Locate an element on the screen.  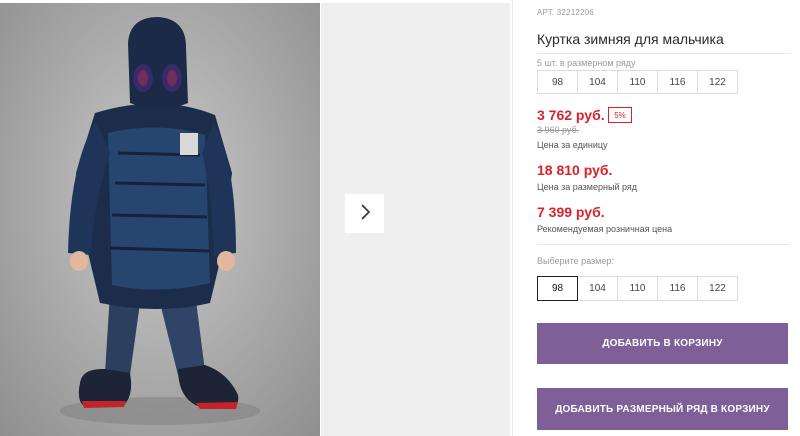
size-option-122: 122 is located at coordinates (717, 288).